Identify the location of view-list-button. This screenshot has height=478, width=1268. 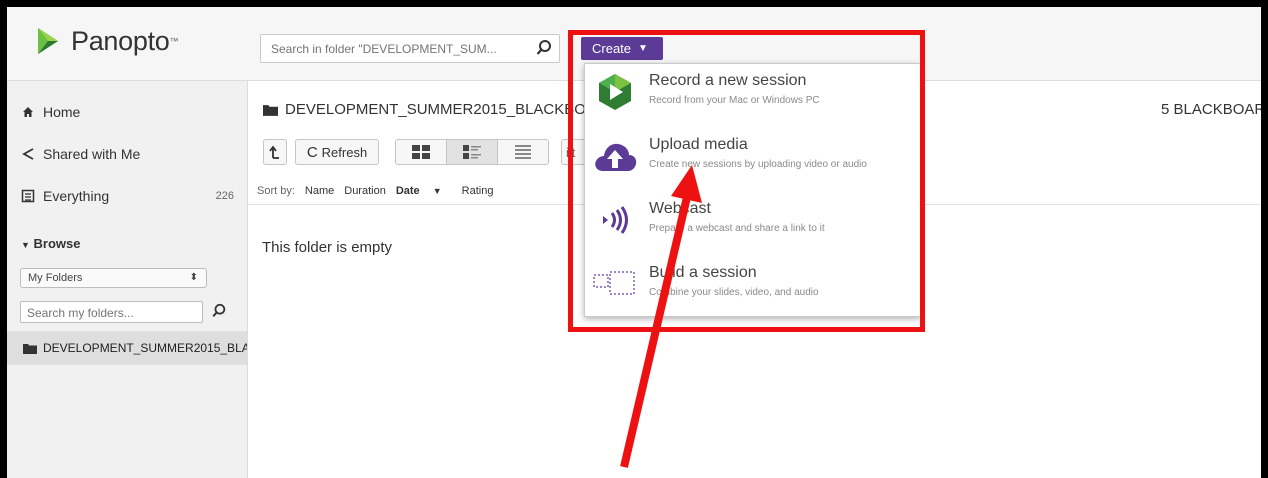
(523, 152).